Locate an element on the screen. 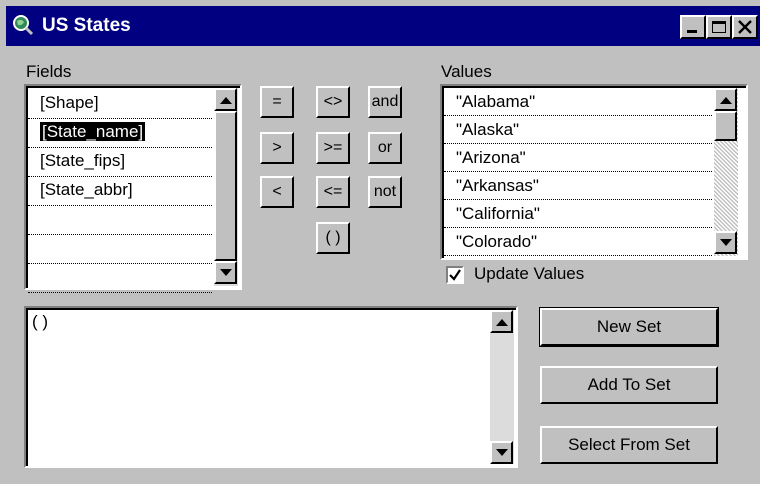  operator-greater-equal-button: >= is located at coordinates (333, 148).